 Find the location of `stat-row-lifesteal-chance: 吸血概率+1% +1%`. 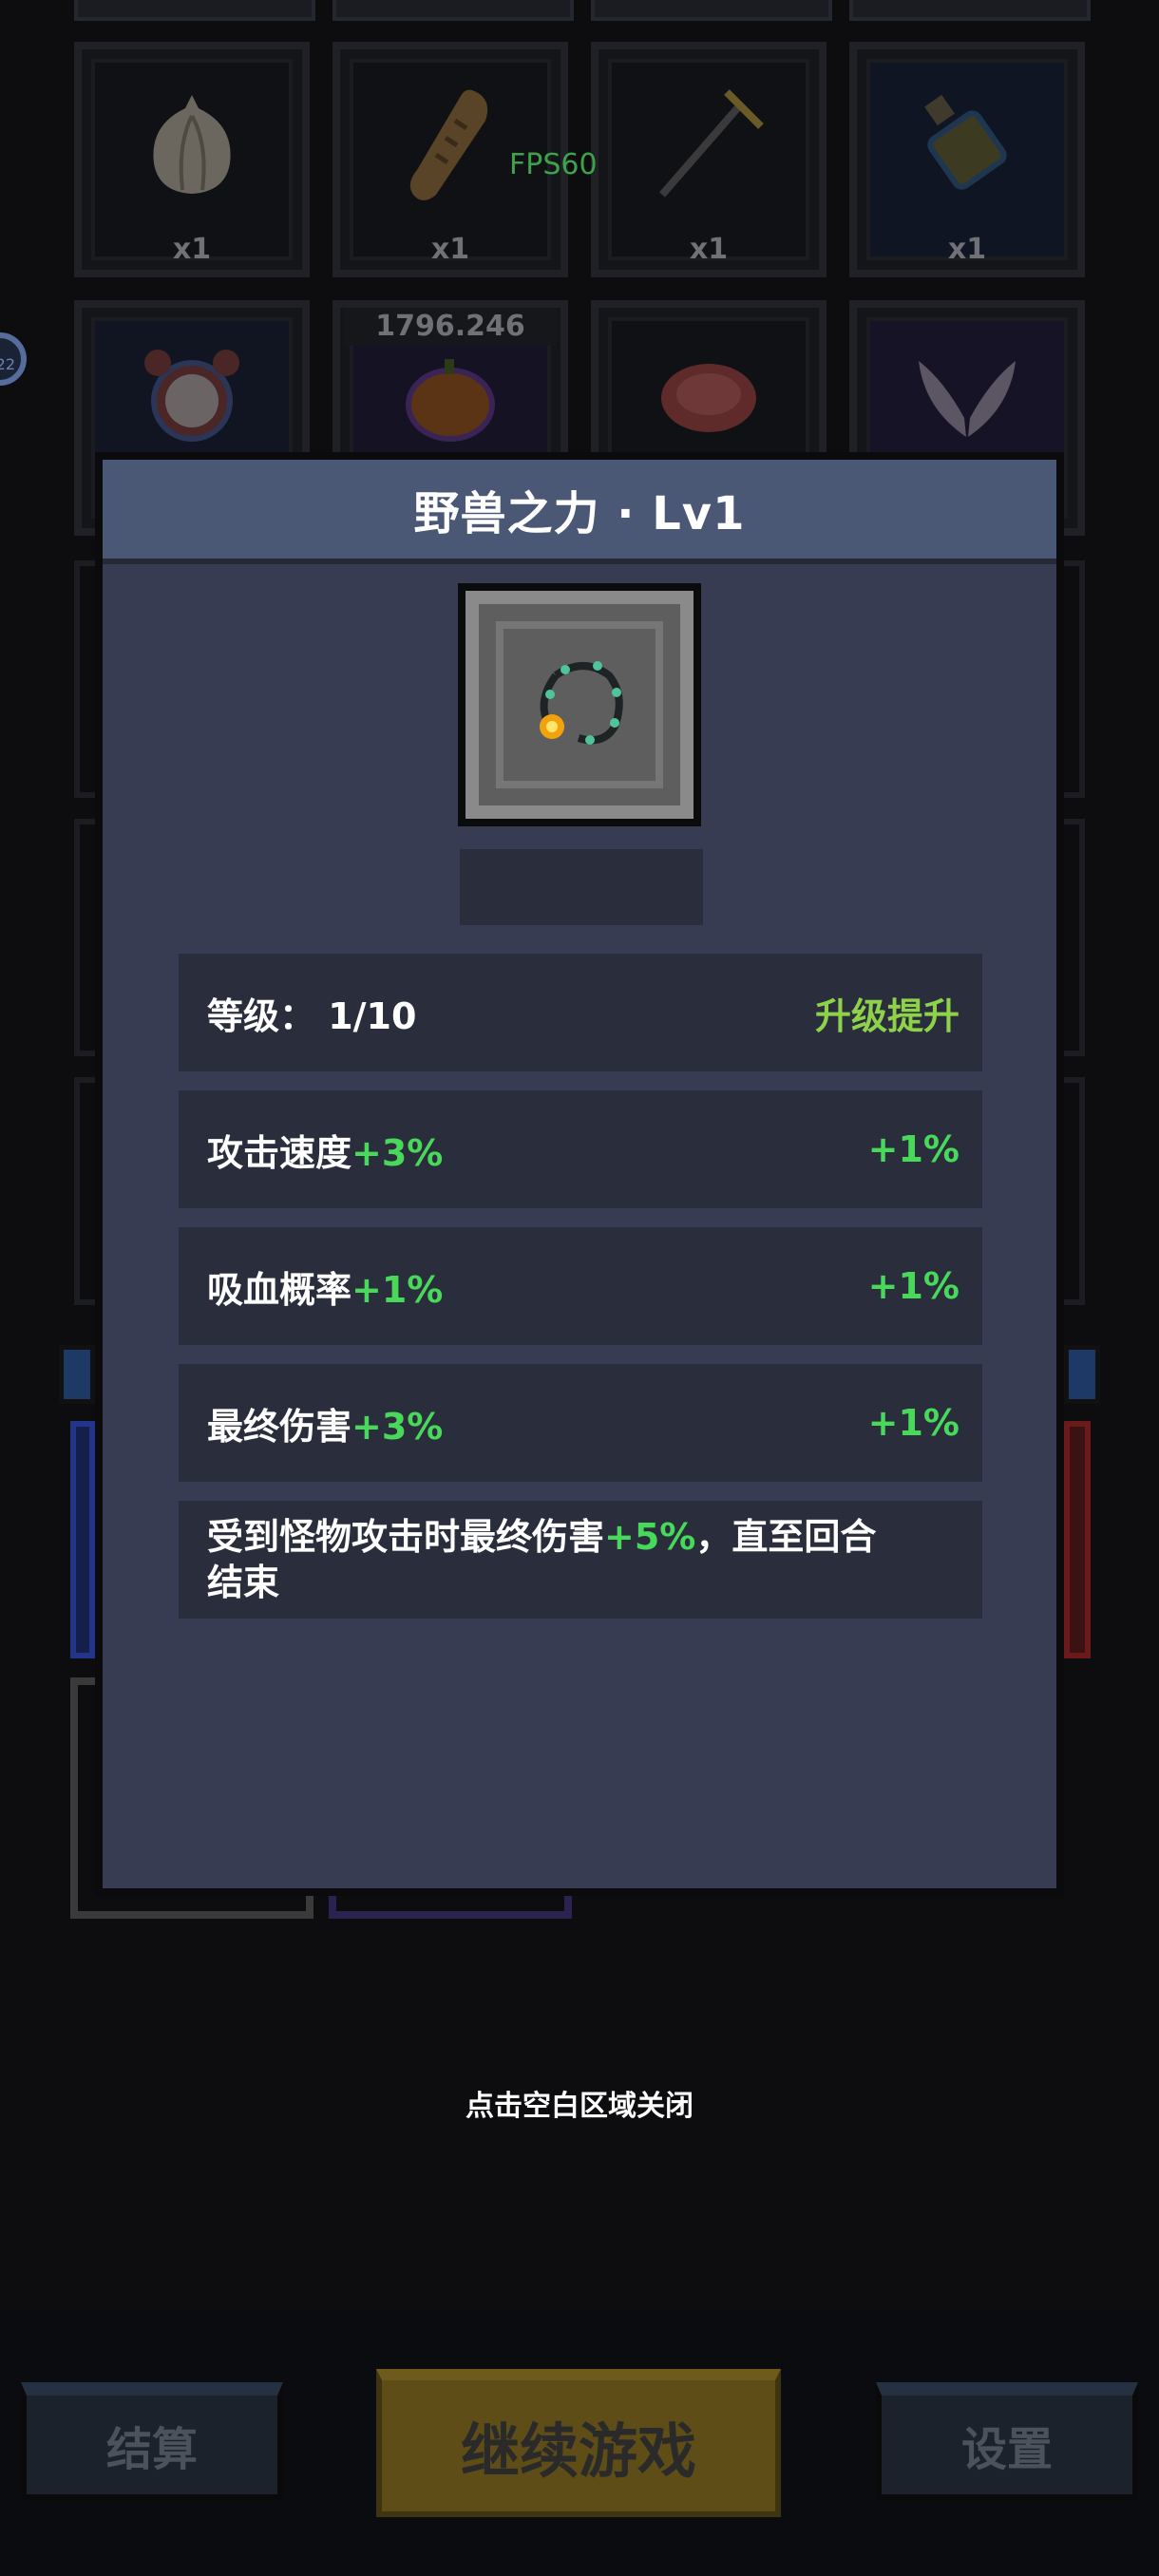

stat-row-lifesteal-chance: 吸血概率+1% +1% is located at coordinates (580, 1286).